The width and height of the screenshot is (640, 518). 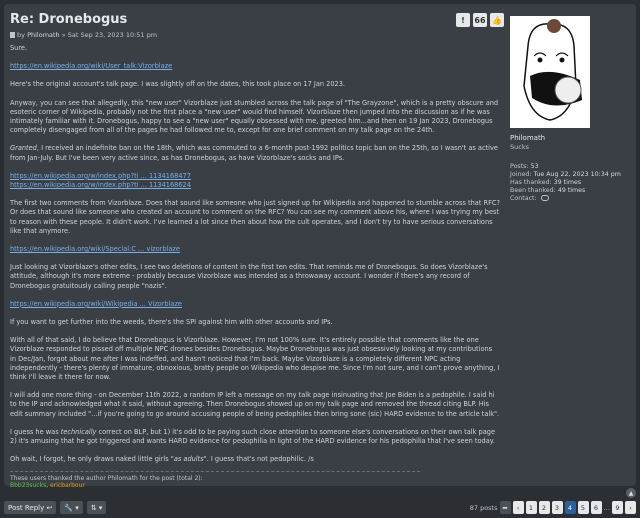 I want to click on page-5: 5, so click(x=583, y=507).